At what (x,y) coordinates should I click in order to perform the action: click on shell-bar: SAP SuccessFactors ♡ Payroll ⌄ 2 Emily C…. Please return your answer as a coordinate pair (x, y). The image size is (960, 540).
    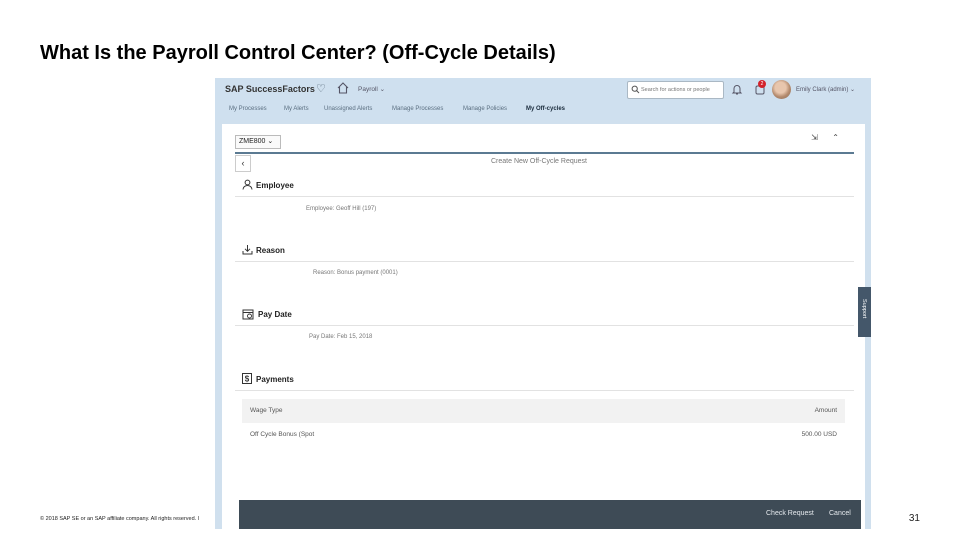
    Looking at the image, I should click on (543, 90).